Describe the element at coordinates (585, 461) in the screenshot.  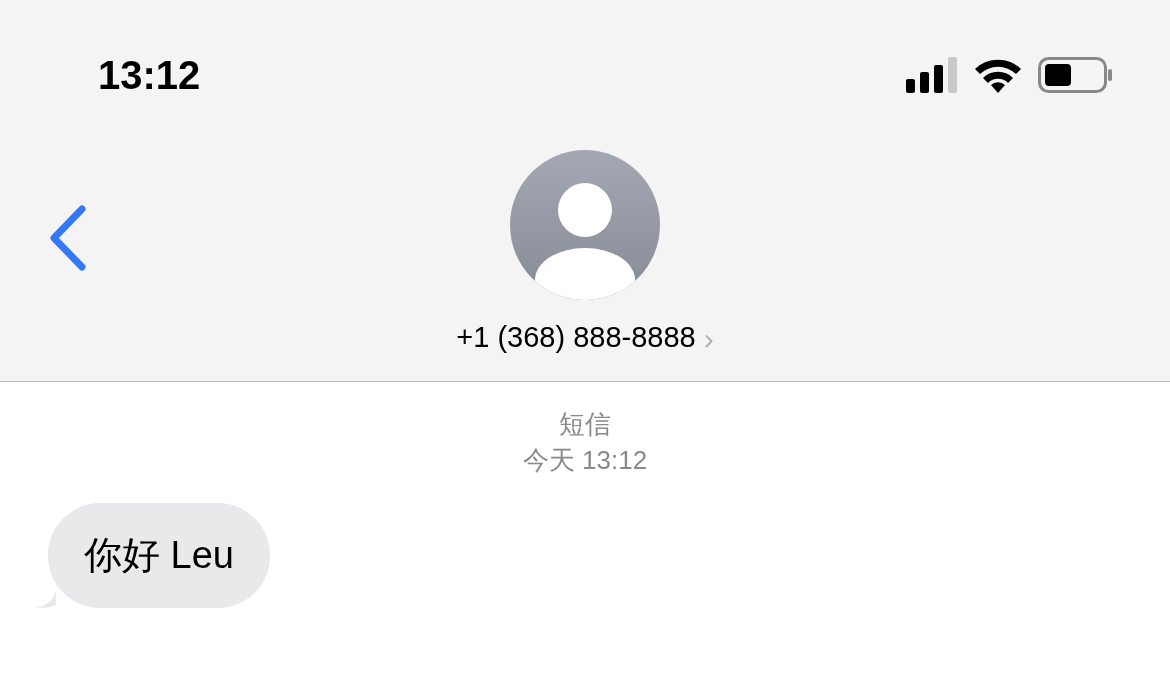
I see `message-timestamp: 今天 13:12` at that location.